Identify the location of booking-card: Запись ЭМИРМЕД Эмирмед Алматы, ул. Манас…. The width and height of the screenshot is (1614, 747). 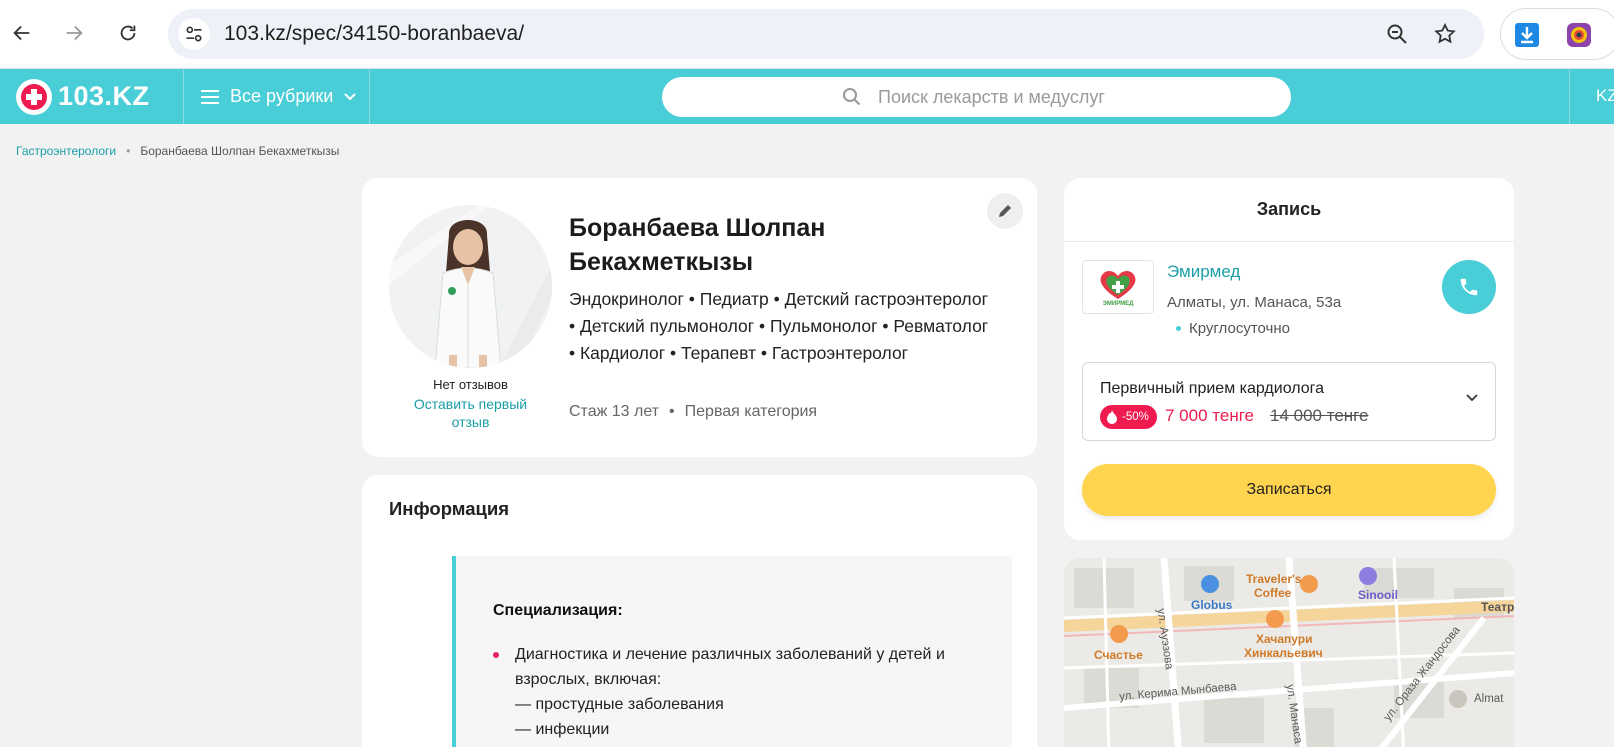
(1289, 359).